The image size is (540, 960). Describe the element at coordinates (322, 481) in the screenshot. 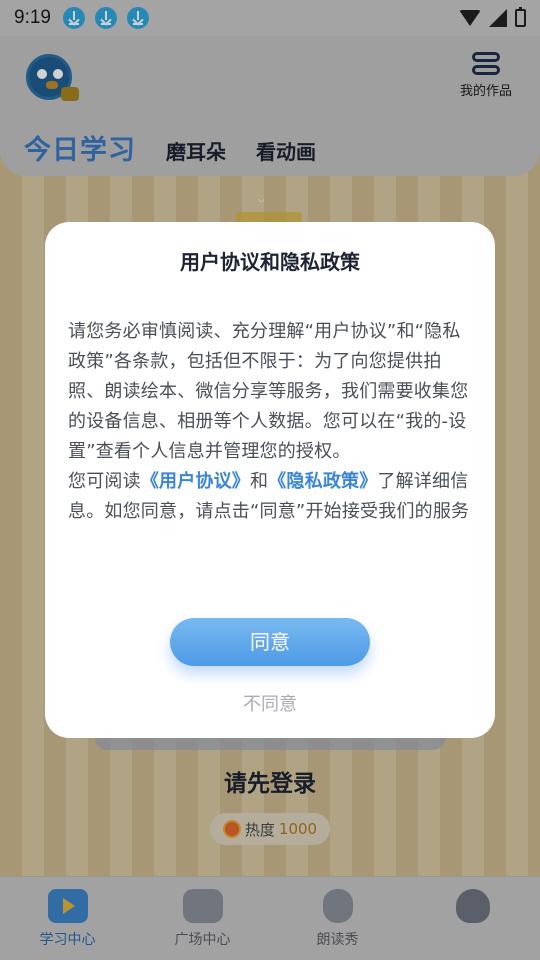

I see `privacy-policy-link: 《隐私政策》` at that location.